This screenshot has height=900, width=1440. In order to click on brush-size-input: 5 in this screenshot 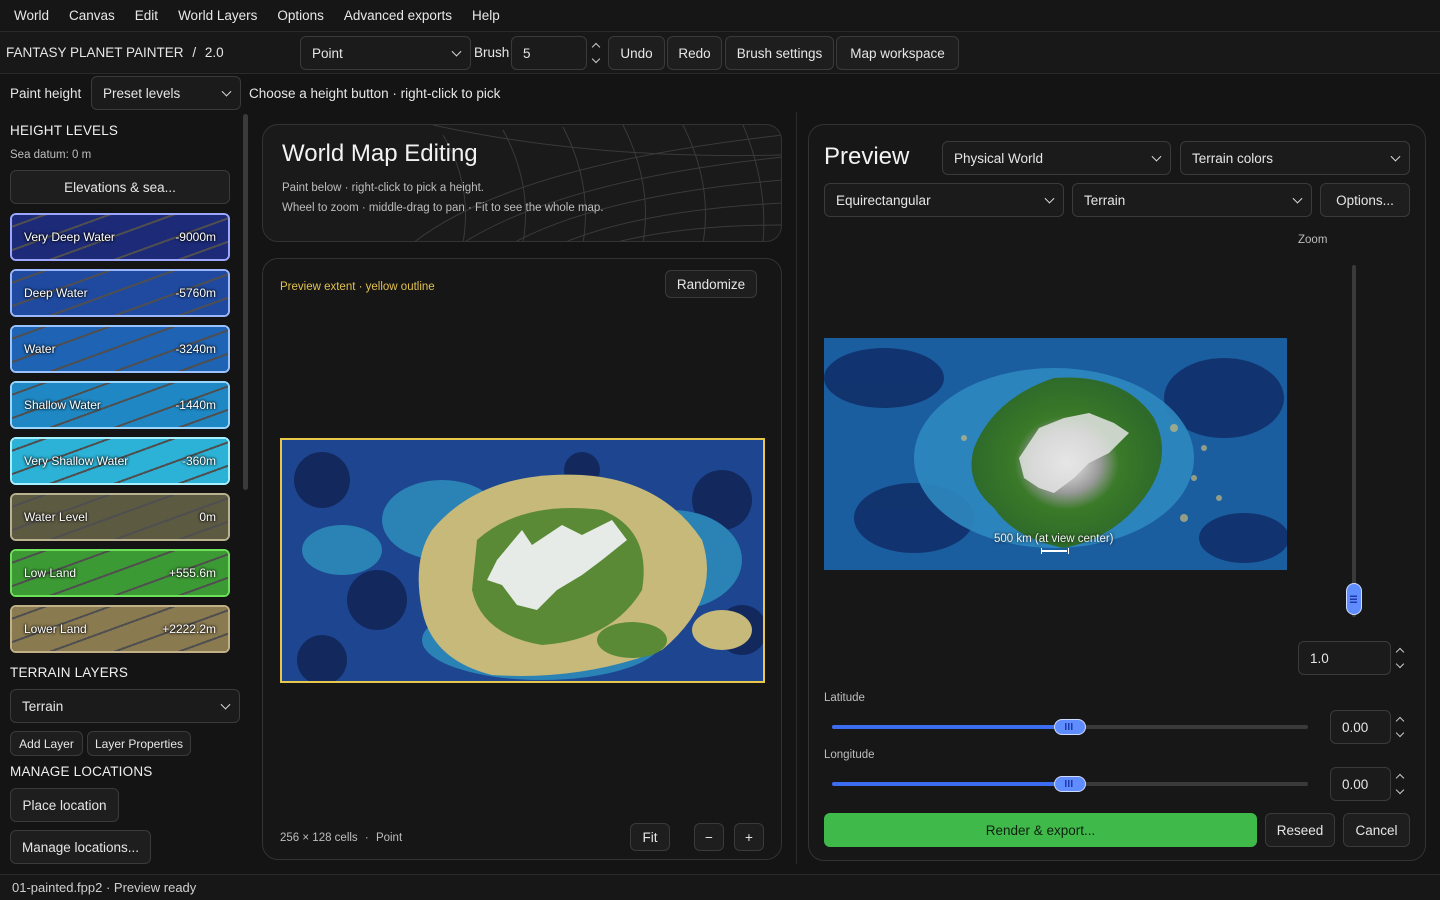, I will do `click(549, 53)`.